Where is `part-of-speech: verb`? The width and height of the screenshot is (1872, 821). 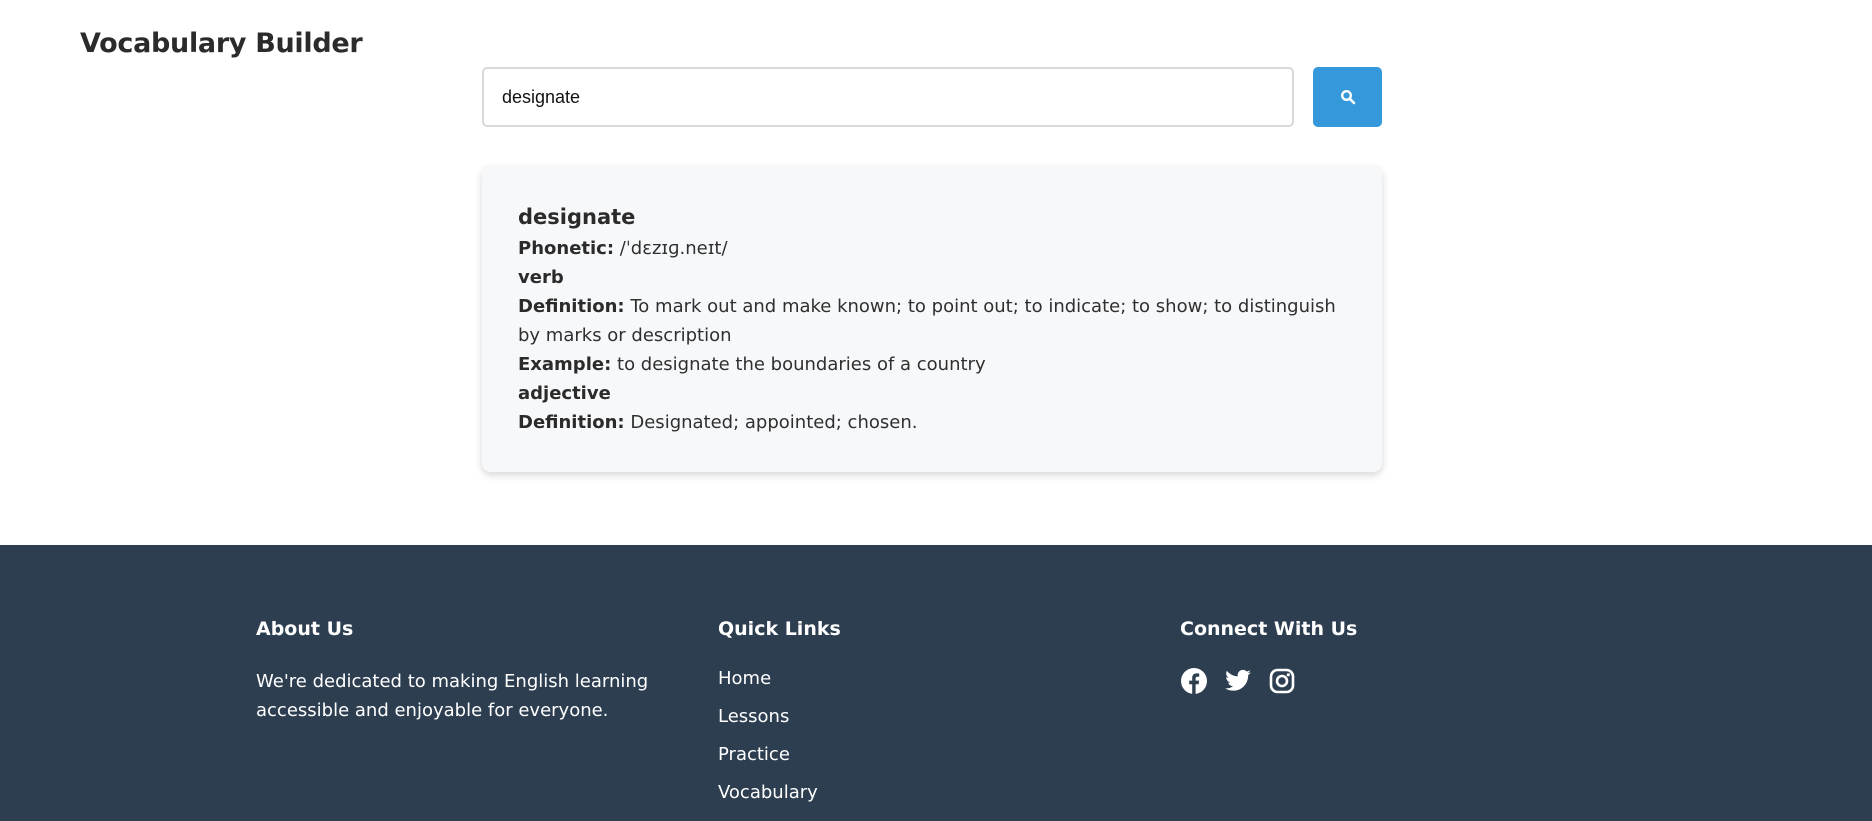
part-of-speech: verb is located at coordinates (541, 277).